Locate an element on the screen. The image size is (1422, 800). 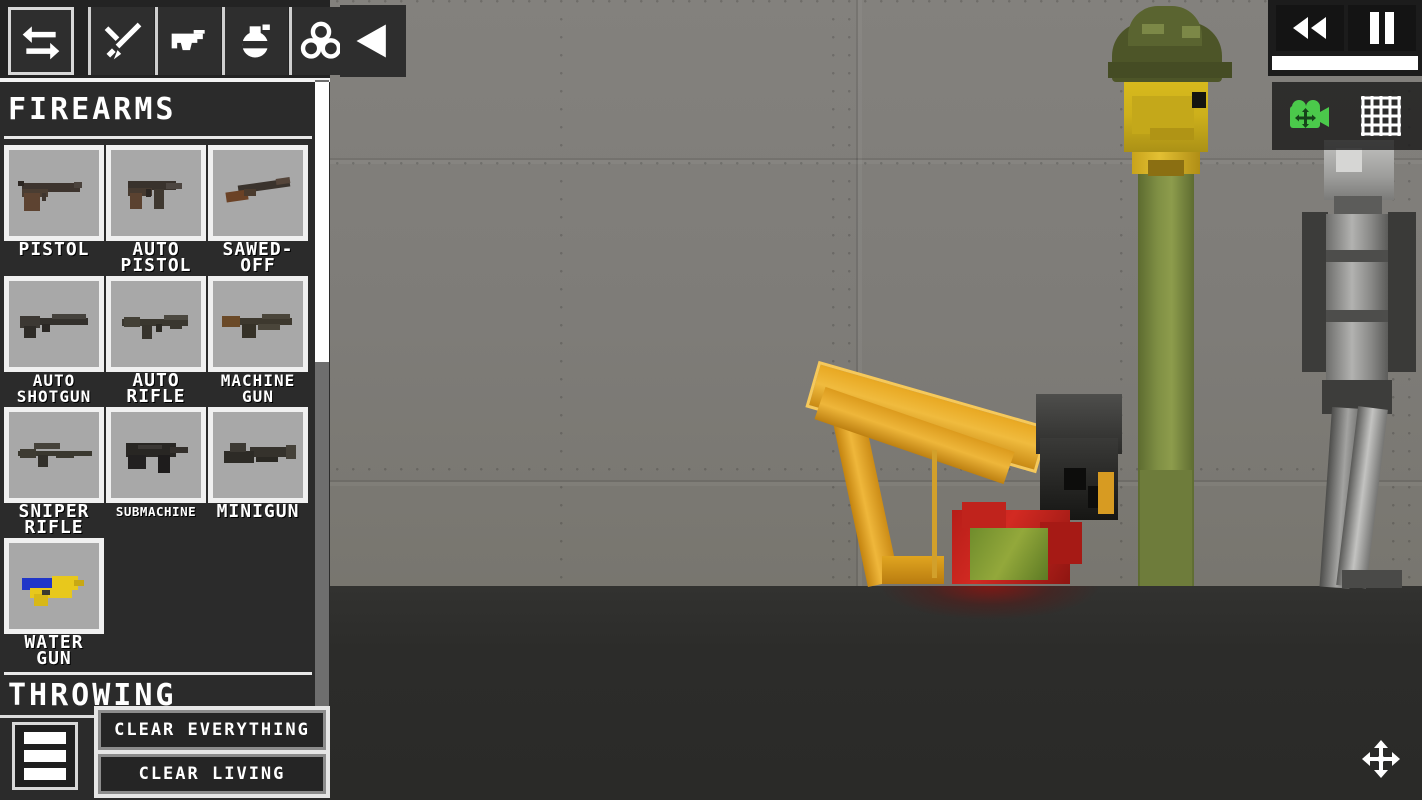
weapon-label-auto-rifle: AUTO RIFLE is located at coordinates (156, 388).